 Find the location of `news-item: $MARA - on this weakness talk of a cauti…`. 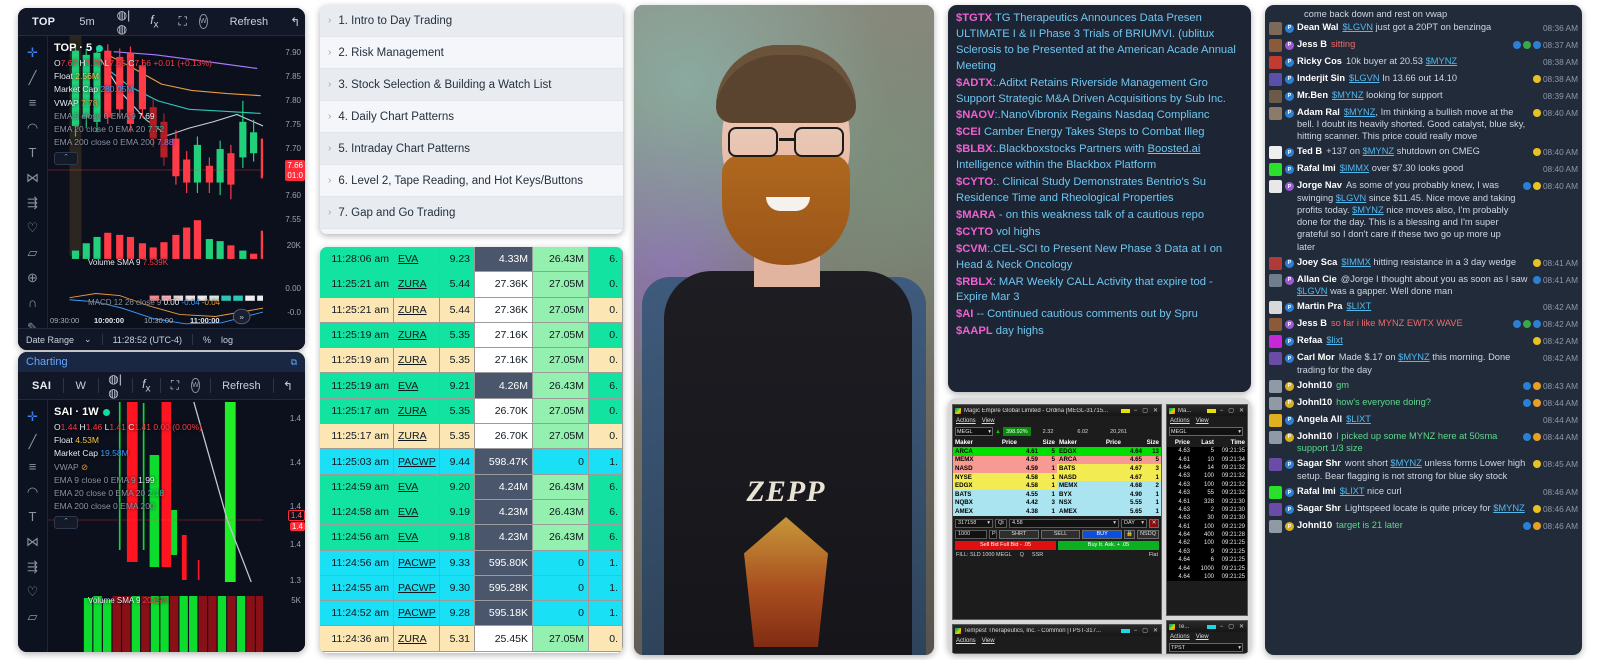

news-item: $MARA - on this weakness talk of a cauti… is located at coordinates (1099, 216).